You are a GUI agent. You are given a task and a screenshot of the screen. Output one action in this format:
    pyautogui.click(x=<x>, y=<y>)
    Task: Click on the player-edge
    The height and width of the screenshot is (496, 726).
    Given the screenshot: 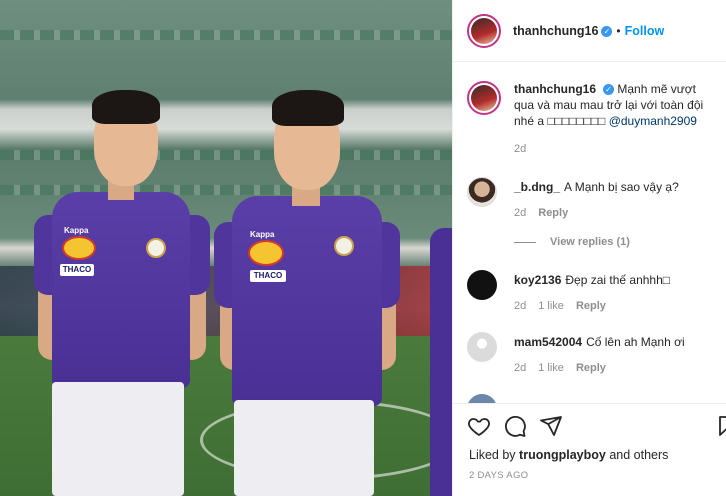 What is the action you would take?
    pyautogui.click(x=441, y=362)
    